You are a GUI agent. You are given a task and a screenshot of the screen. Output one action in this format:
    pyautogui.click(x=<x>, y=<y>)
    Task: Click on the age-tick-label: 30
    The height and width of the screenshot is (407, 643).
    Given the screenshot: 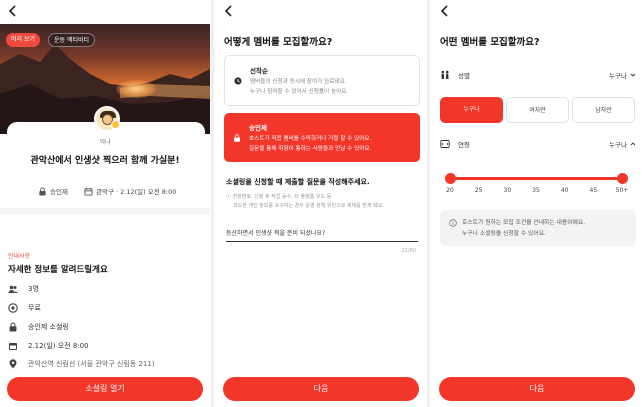 What is the action you would take?
    pyautogui.click(x=507, y=190)
    